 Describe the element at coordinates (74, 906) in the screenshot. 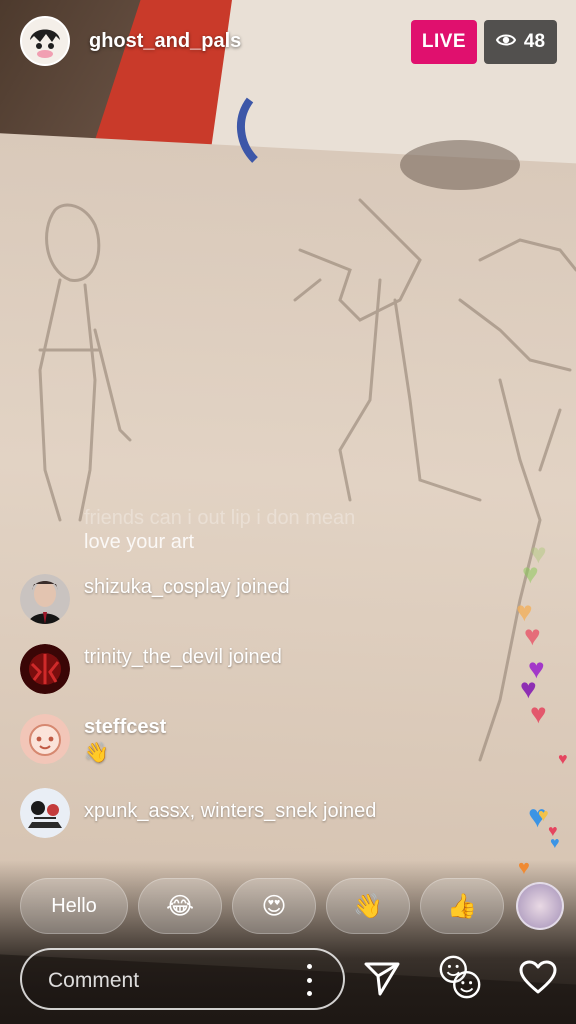

I see `quick-reaction-hello: Hello` at that location.